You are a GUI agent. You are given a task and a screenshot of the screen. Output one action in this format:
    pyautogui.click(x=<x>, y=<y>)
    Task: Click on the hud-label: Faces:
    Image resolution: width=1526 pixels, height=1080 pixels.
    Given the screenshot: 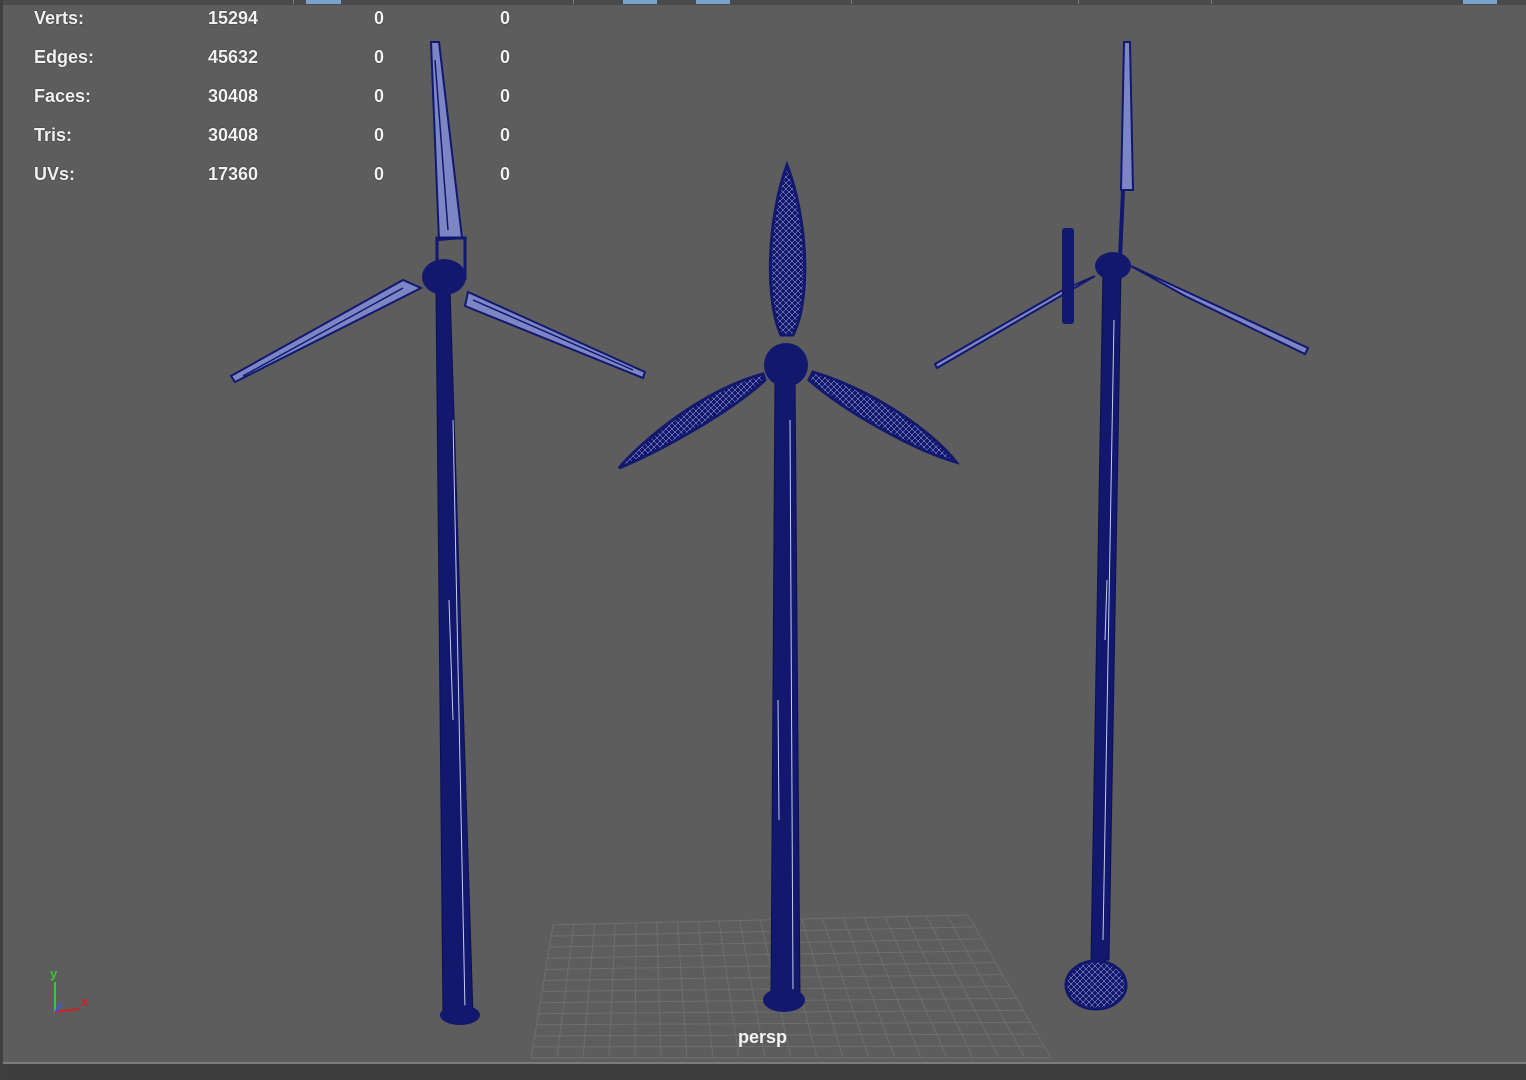 What is the action you would take?
    pyautogui.click(x=63, y=96)
    